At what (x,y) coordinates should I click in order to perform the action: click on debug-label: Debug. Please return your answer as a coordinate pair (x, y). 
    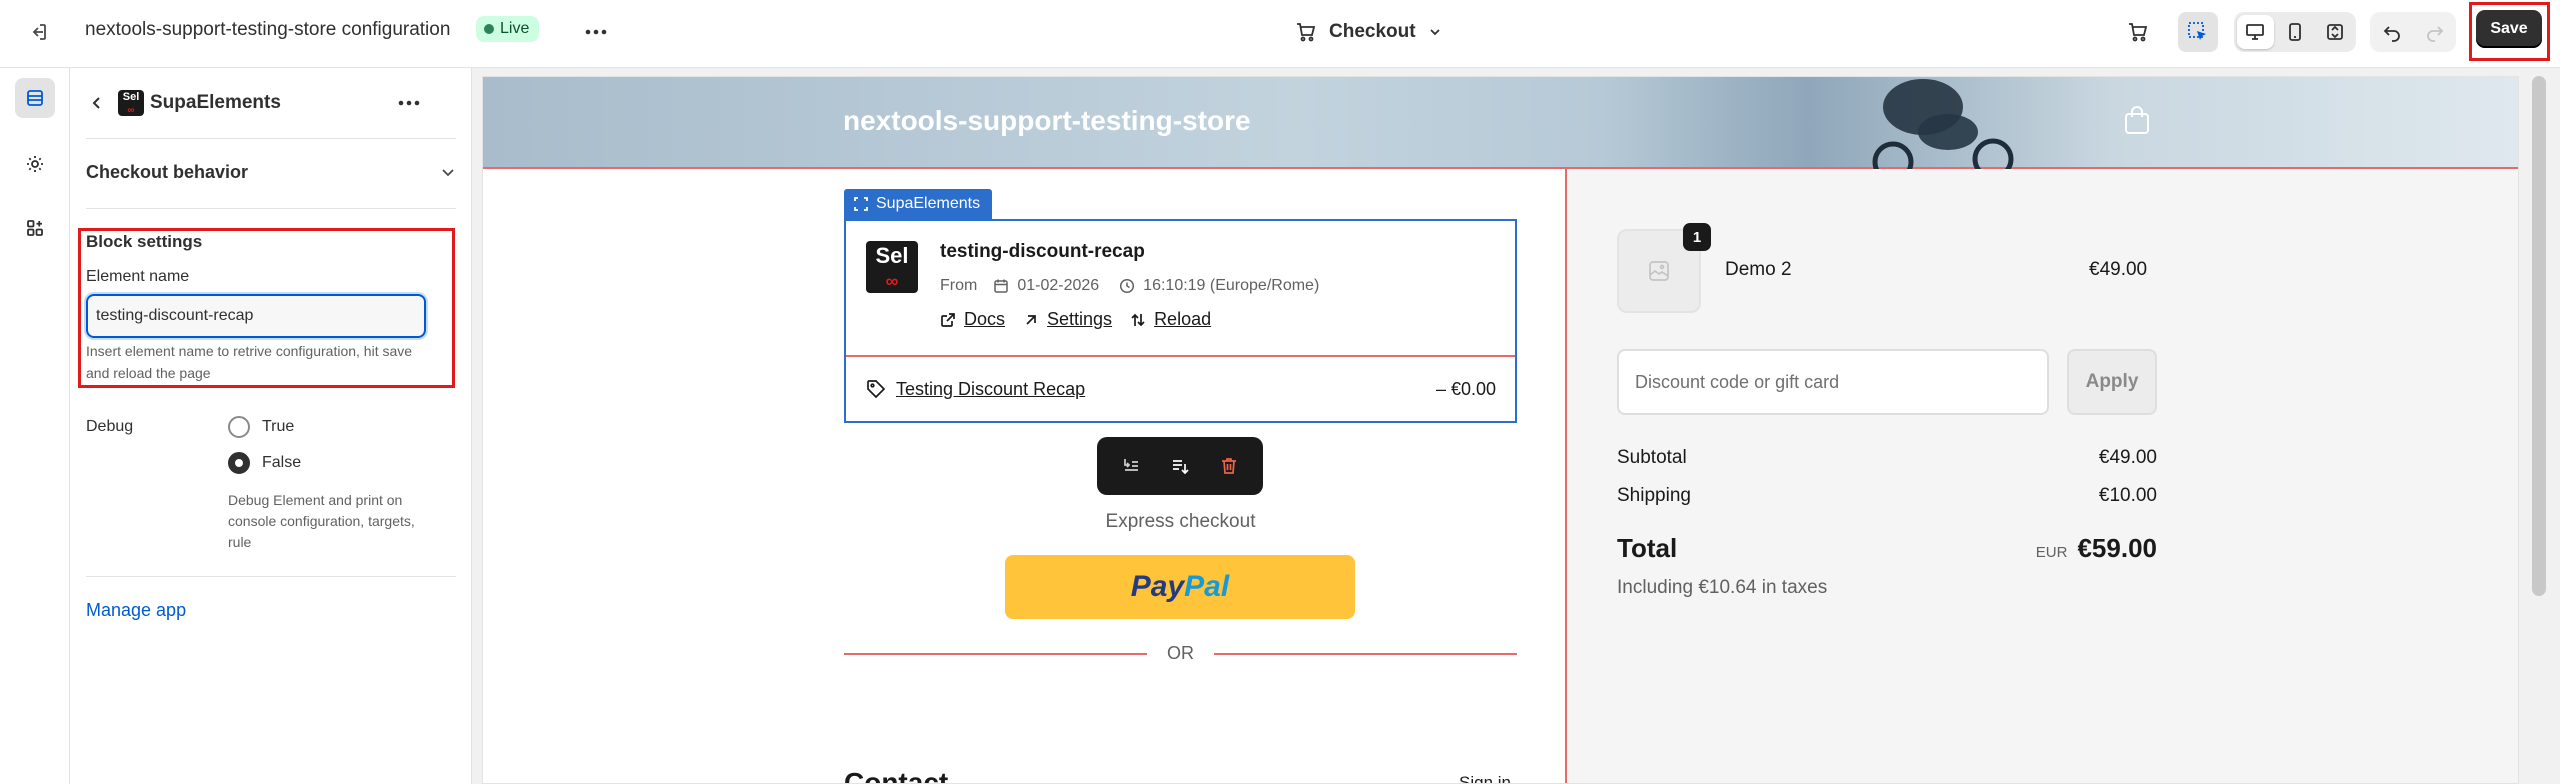
    Looking at the image, I should click on (110, 426).